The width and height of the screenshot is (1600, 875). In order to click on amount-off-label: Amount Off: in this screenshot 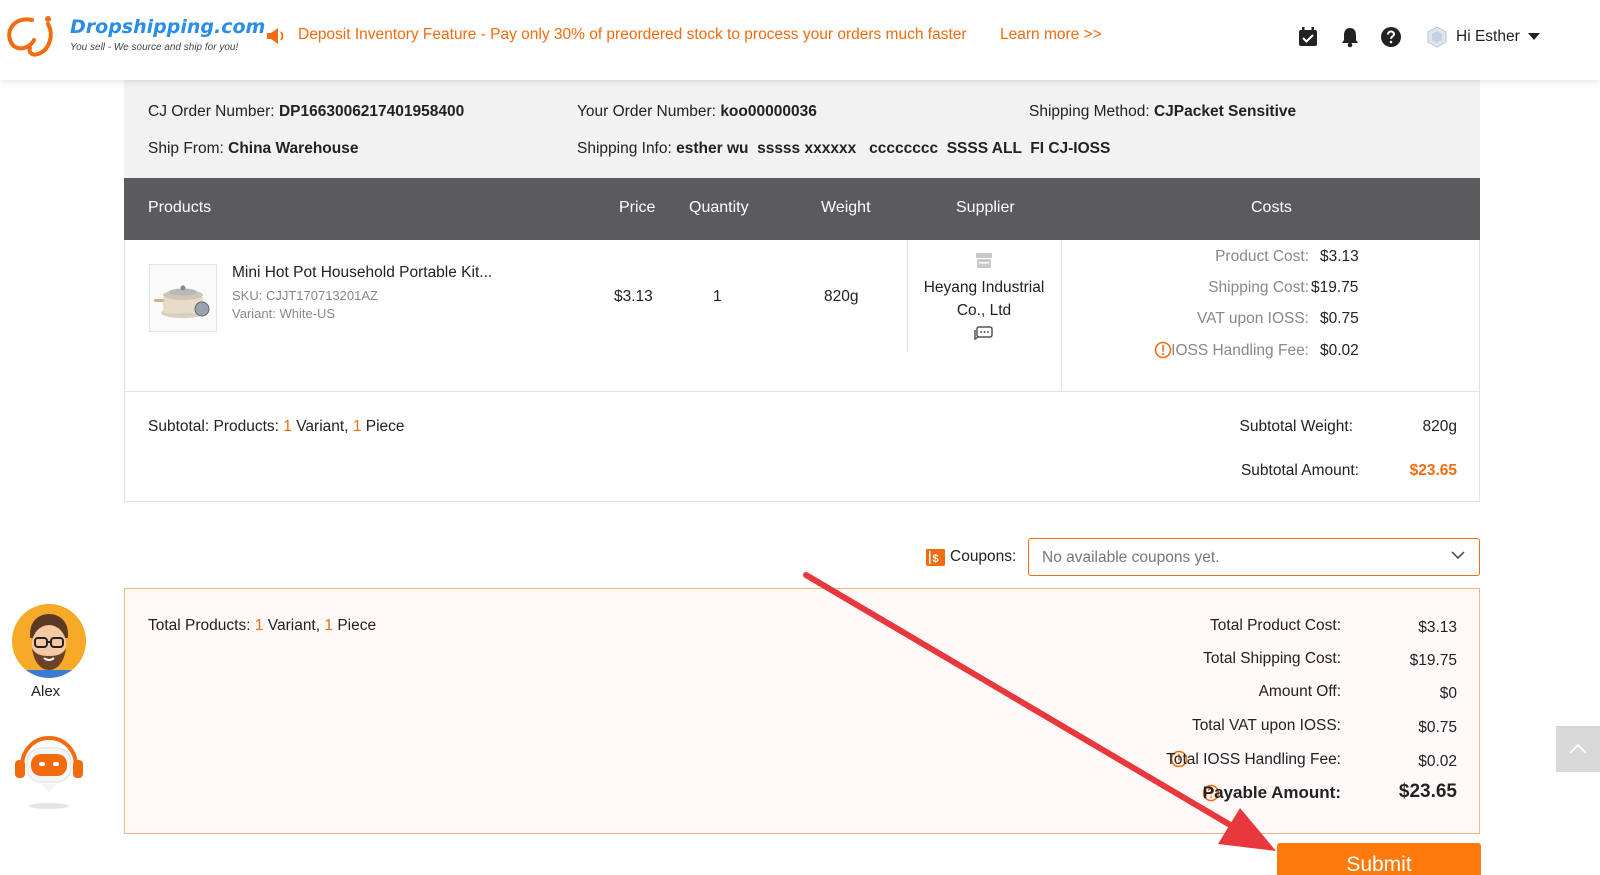, I will do `click(1299, 691)`.